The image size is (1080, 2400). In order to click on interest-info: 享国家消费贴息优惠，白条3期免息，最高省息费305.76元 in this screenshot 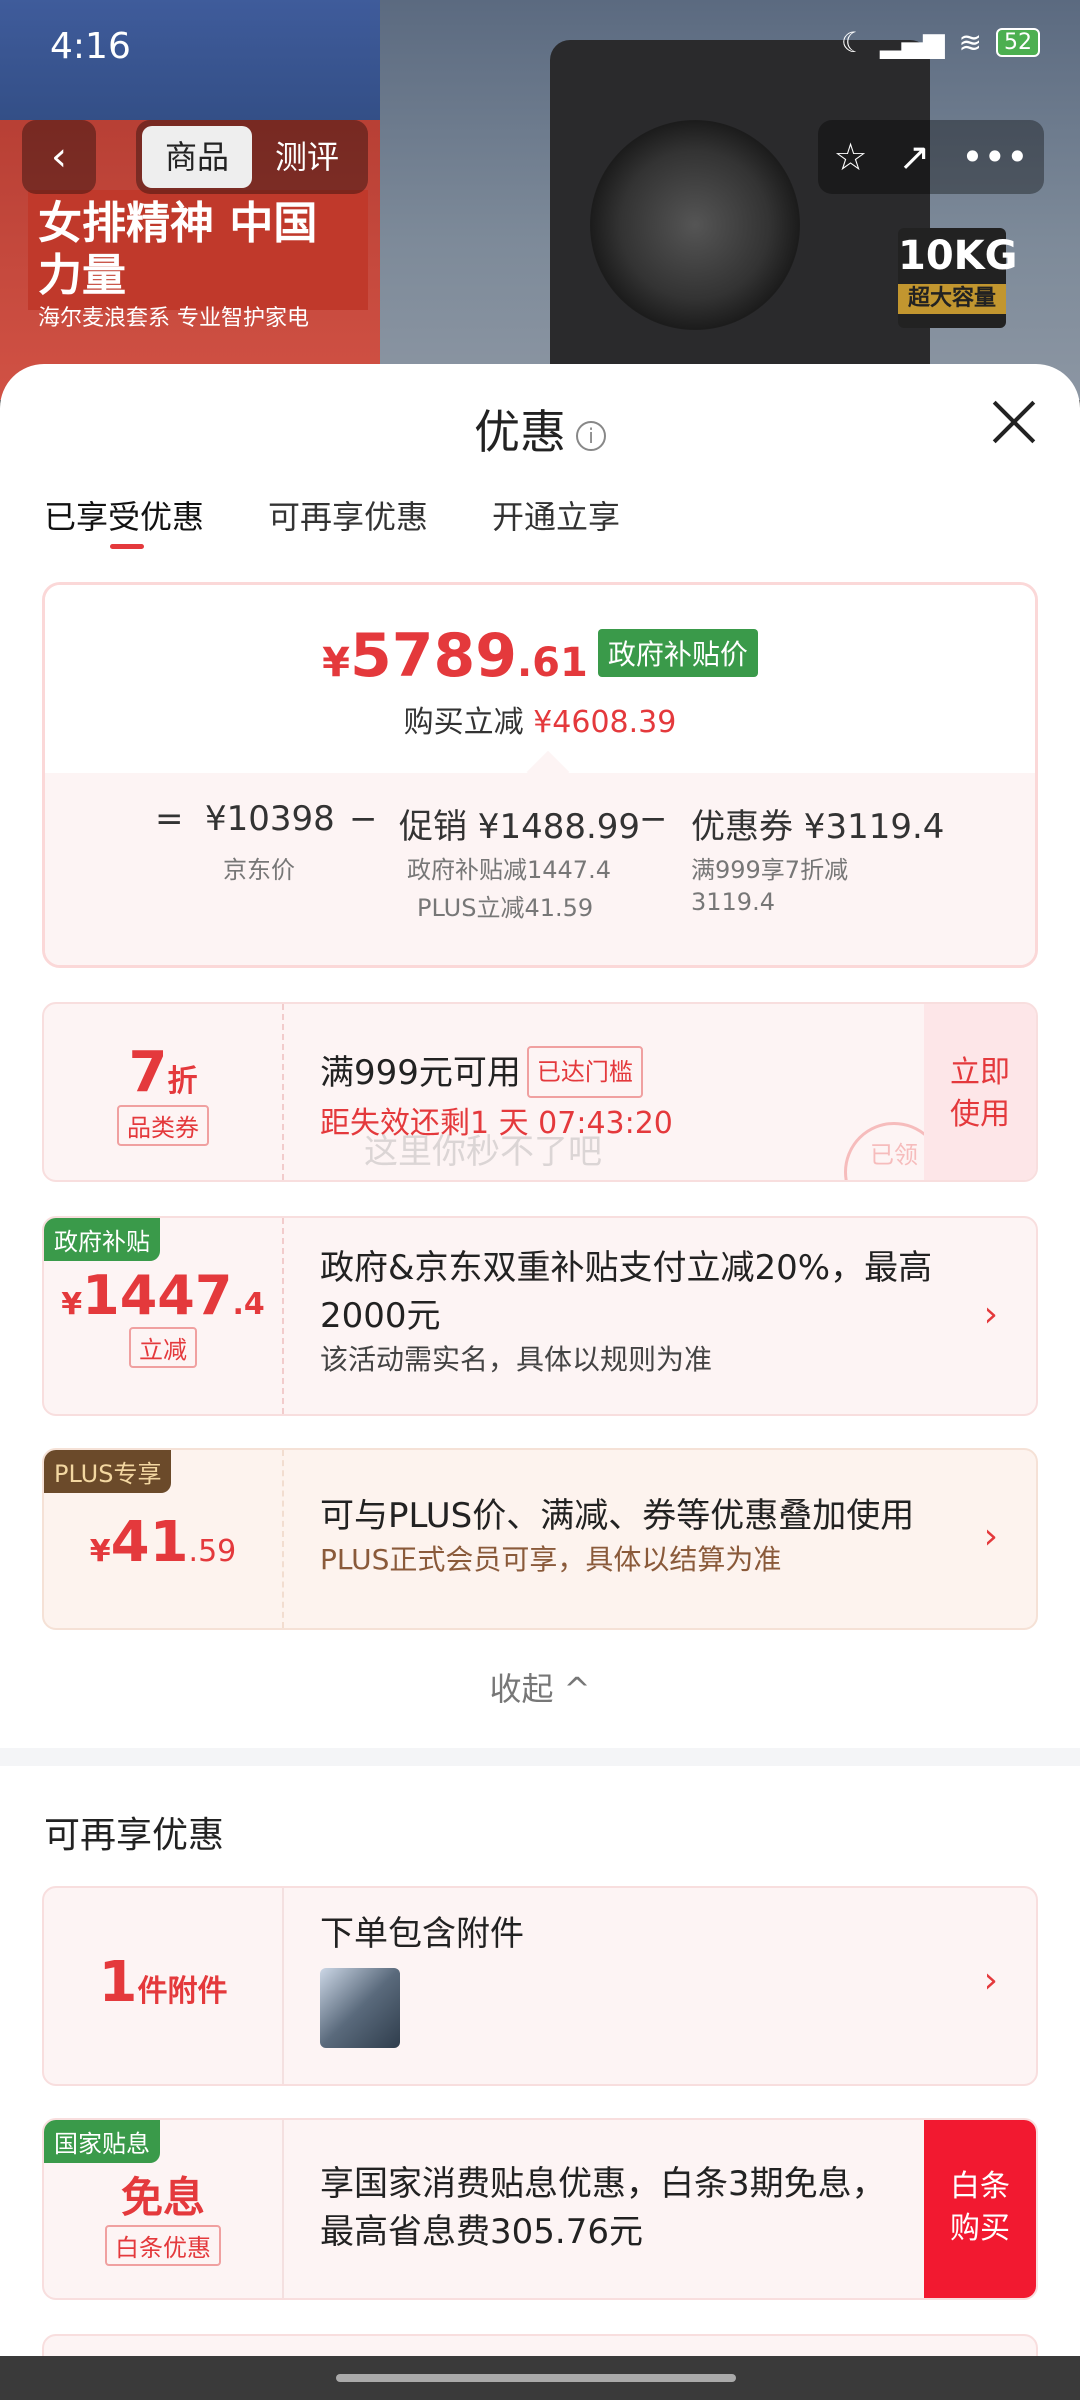, I will do `click(603, 2208)`.